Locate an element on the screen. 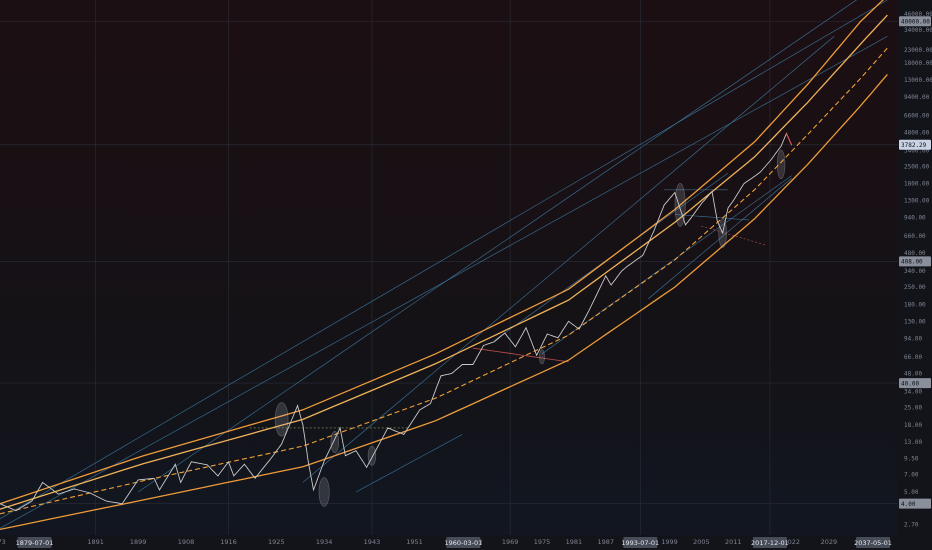  x-tick-label: 1934 is located at coordinates (324, 542).